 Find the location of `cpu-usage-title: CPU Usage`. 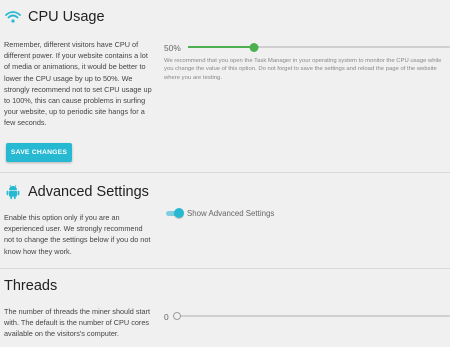

cpu-usage-title: CPU Usage is located at coordinates (66, 17).